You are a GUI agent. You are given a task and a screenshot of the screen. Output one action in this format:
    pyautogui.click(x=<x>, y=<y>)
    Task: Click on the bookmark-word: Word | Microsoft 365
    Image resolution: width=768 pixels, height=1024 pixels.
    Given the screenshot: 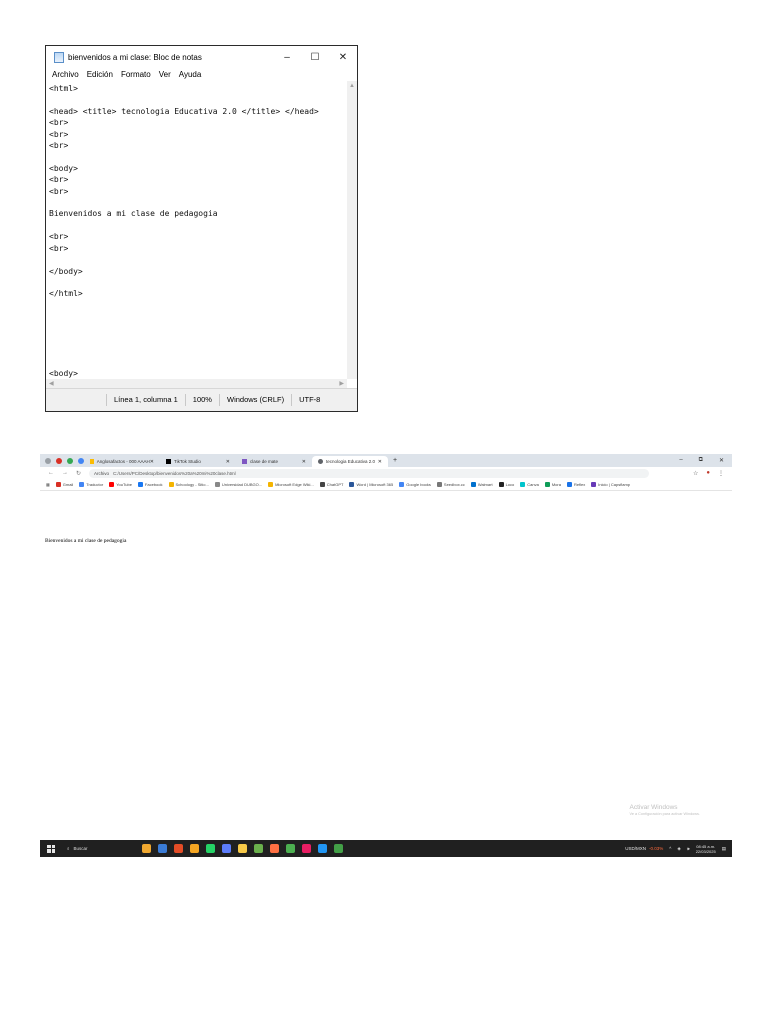 What is the action you would take?
    pyautogui.click(x=371, y=484)
    